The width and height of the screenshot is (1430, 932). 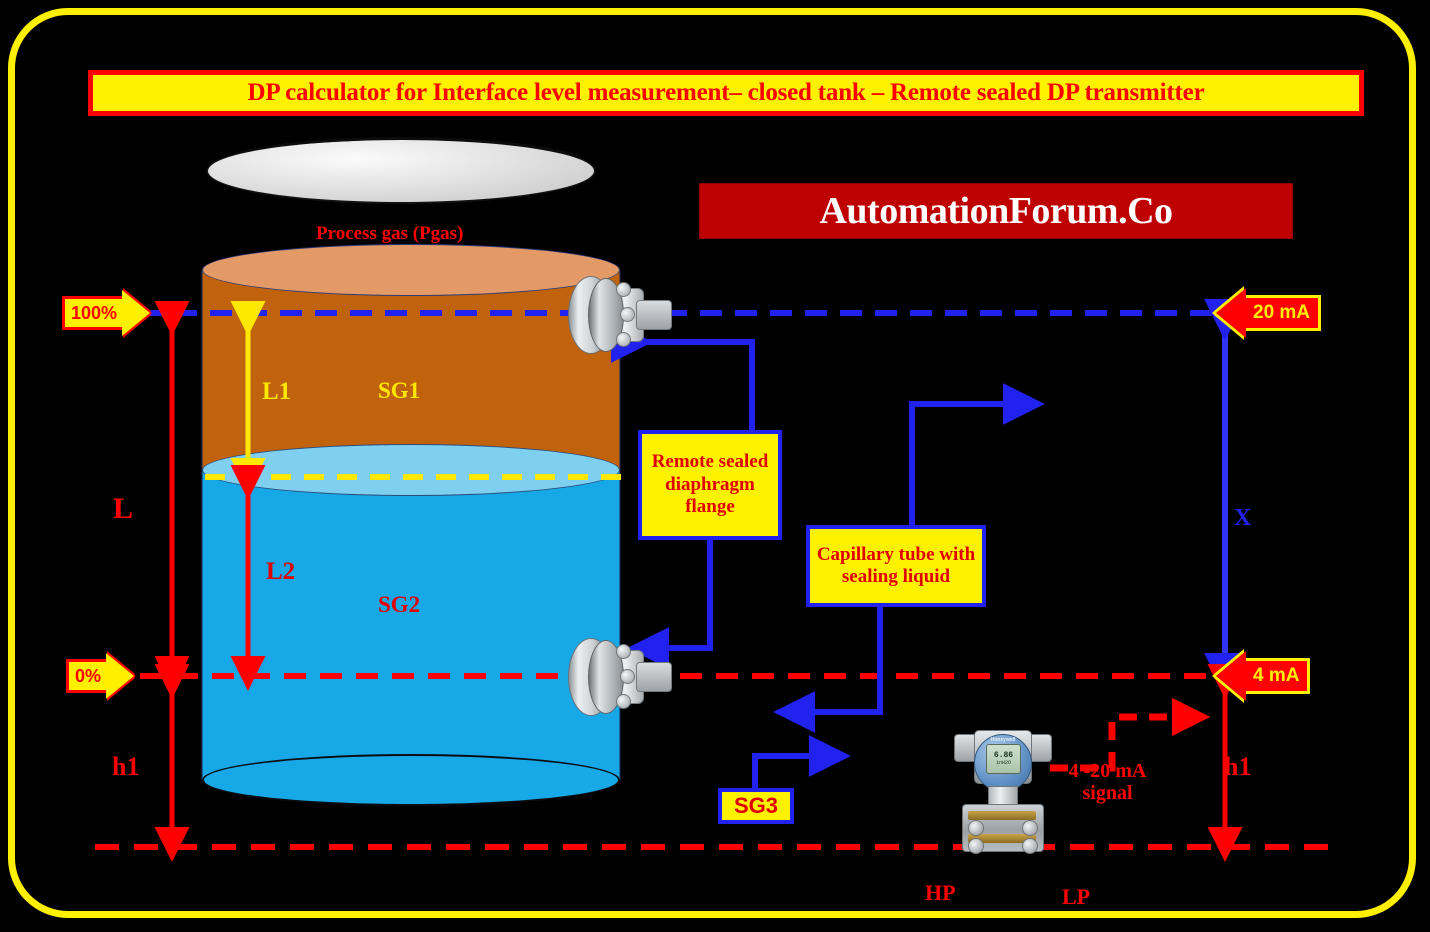 I want to click on sg3-callout: SG3, so click(x=756, y=806).